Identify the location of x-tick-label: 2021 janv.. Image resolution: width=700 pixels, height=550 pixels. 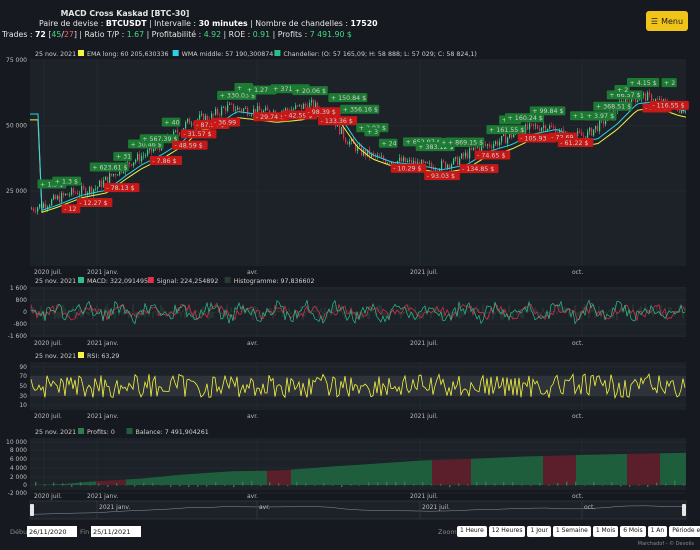
(102, 272).